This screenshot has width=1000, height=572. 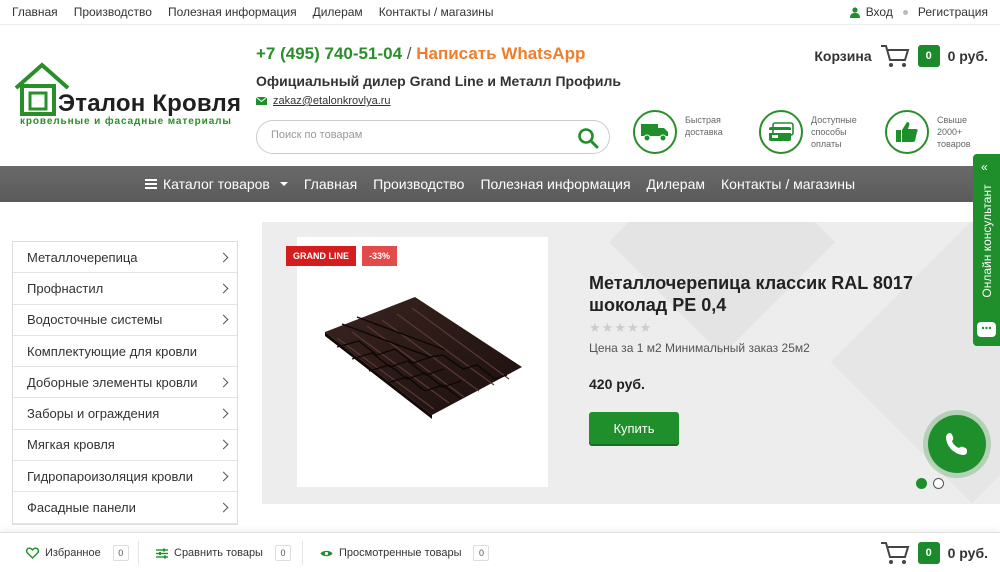 I want to click on feature-delivery-line1: Быстрая, so click(x=703, y=120).